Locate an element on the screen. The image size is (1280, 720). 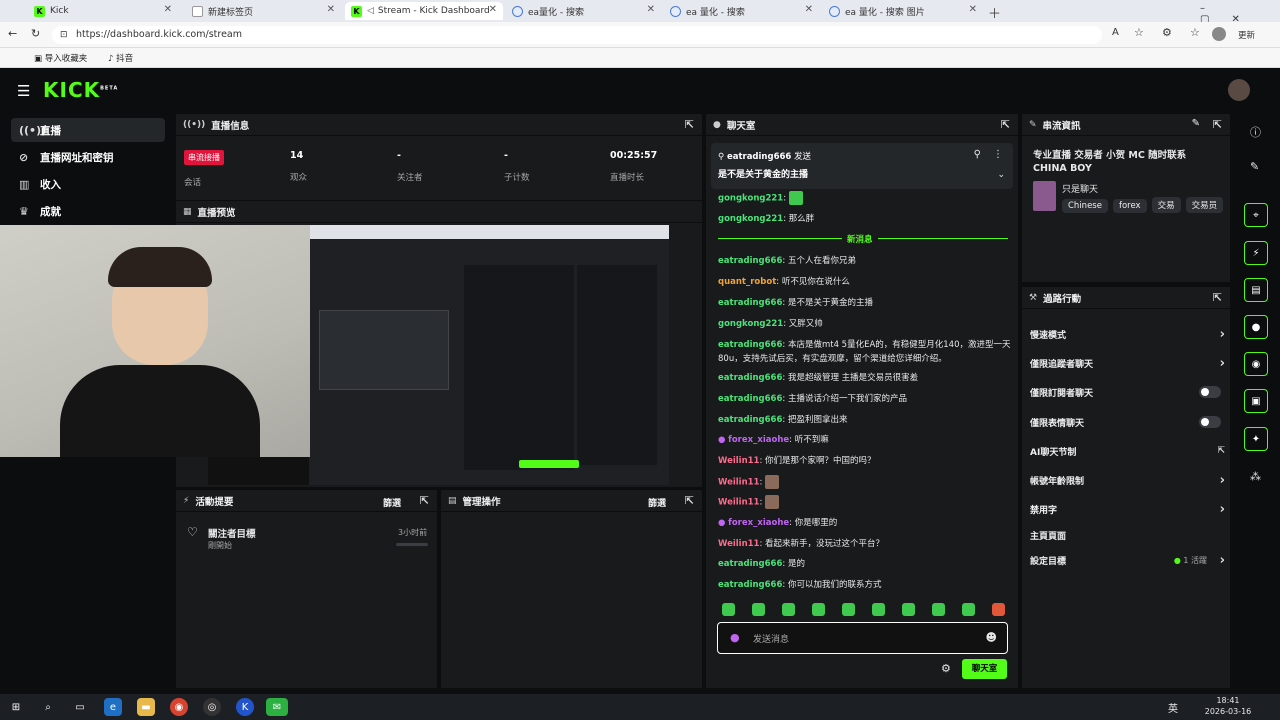
pinned-message: ⚲ eatrading666 发送 是不是关于黄金的主播 ⚲ ⋮ ⌄ is located at coordinates (862, 166).